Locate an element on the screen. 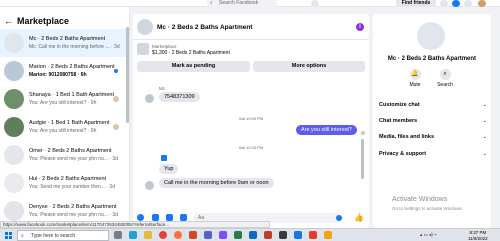 Image resolution: width=500 pixels, height=241 pixels. bell-icon: 🔔 is located at coordinates (415, 74).